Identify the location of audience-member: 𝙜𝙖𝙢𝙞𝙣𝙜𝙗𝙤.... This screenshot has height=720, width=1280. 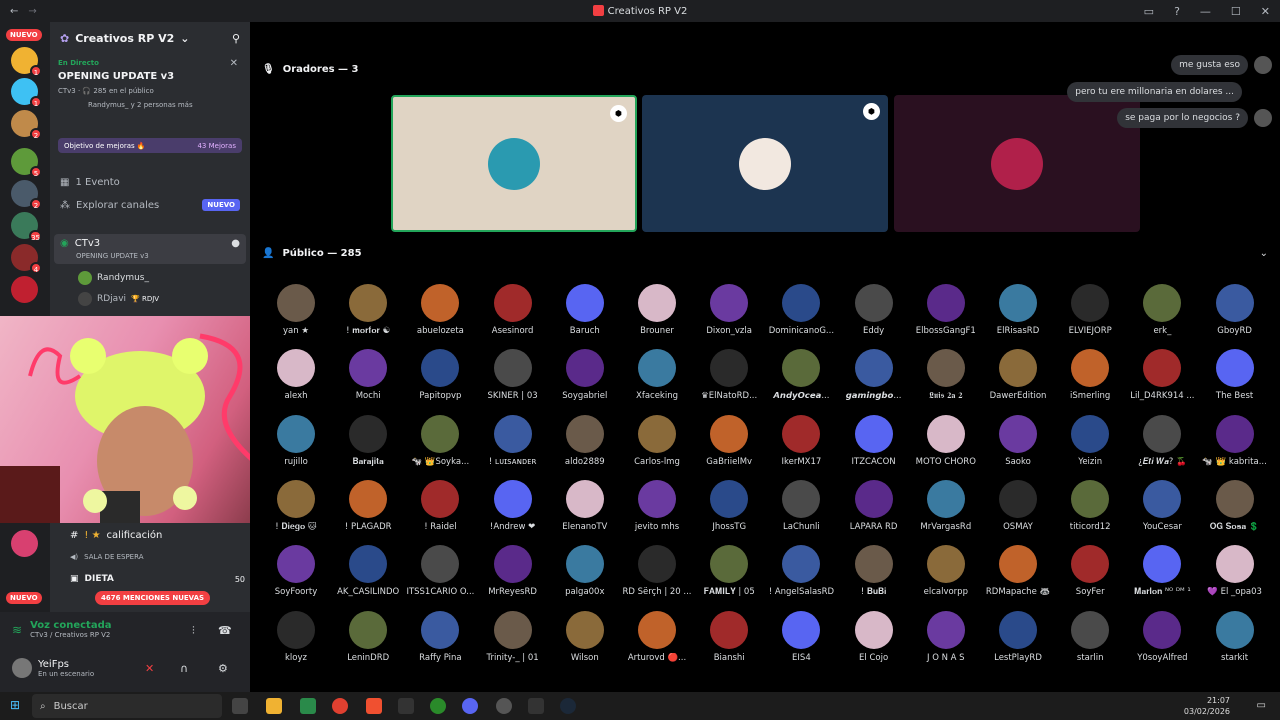
(874, 375).